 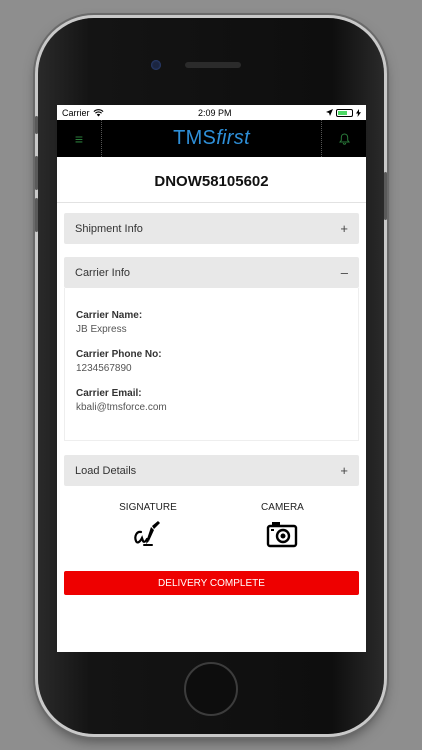 I want to click on carrier-email-value: kbali@tmsforce.com, so click(x=121, y=407).